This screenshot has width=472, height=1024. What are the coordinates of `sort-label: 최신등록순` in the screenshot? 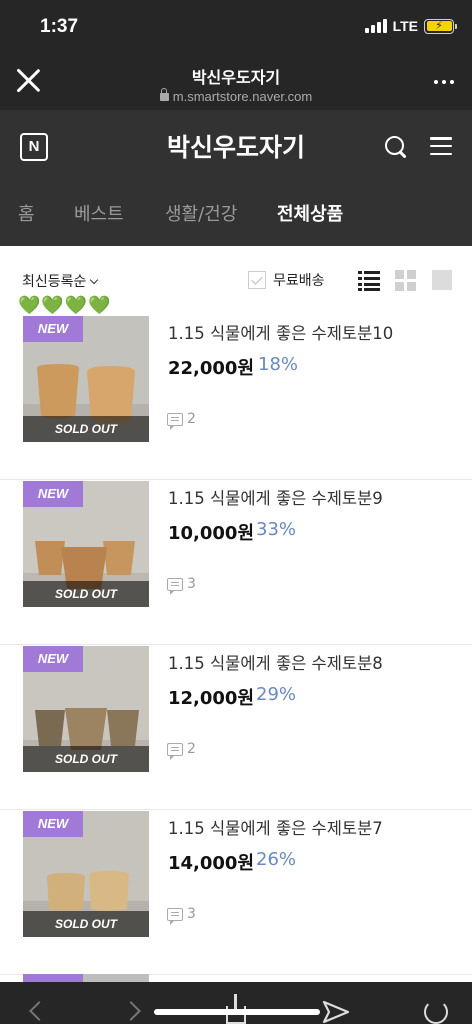 It's located at (54, 282).